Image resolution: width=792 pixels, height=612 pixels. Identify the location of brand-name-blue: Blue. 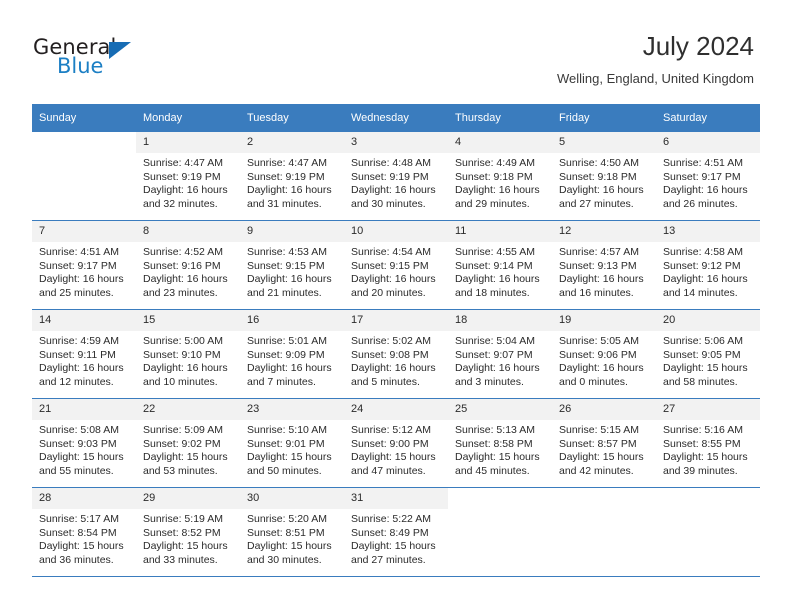
(80, 66).